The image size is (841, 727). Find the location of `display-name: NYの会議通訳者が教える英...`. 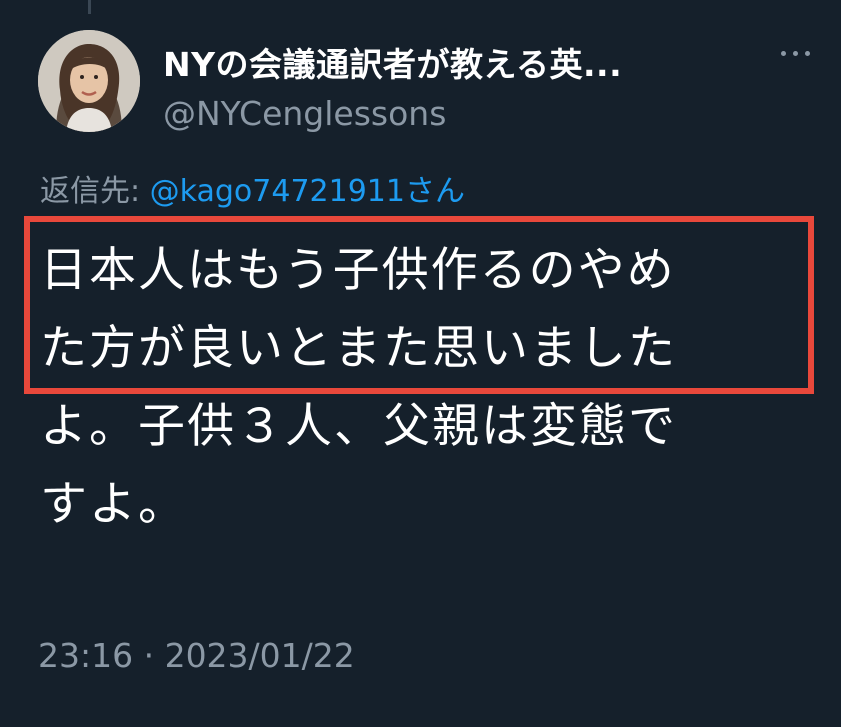

display-name: NYの会議通訳者が教える英... is located at coordinates (392, 62).